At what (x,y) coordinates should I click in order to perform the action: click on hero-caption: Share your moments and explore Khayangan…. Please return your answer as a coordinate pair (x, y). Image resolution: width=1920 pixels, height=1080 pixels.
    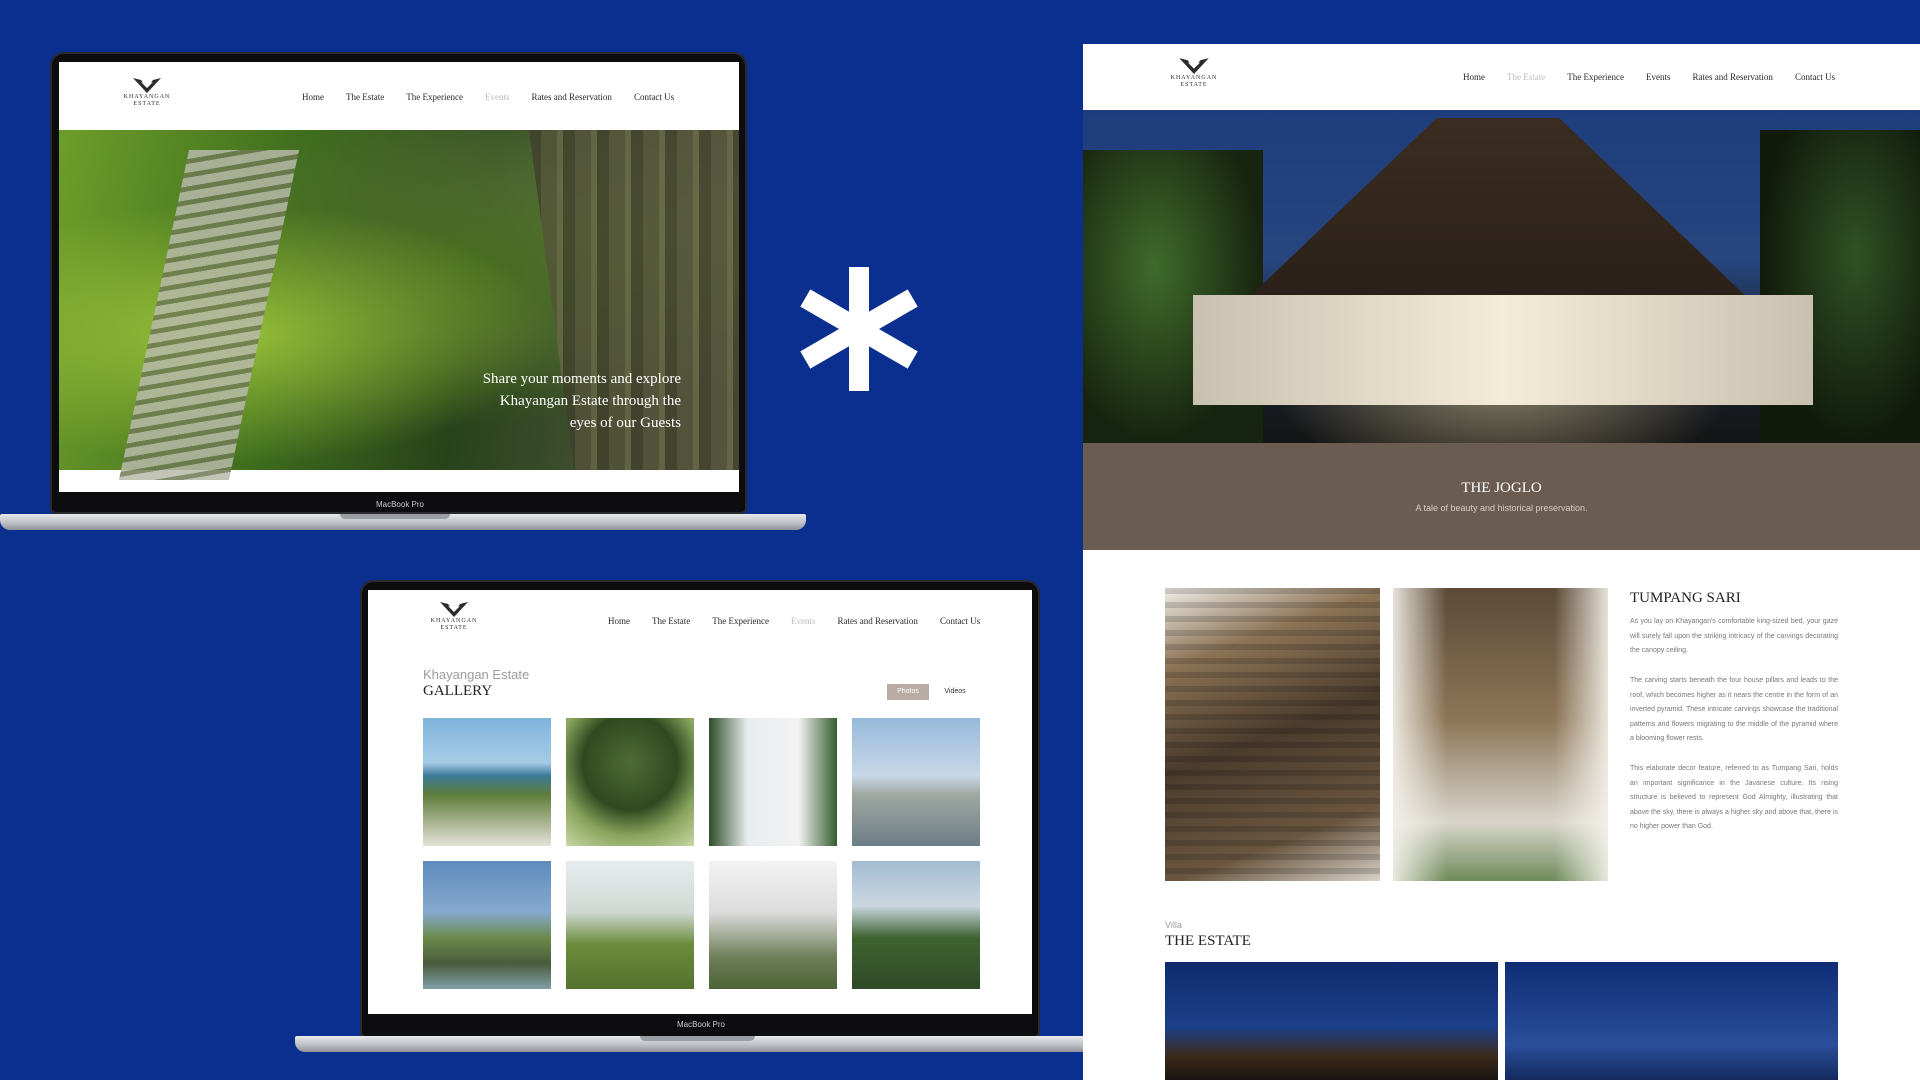
    Looking at the image, I should click on (551, 401).